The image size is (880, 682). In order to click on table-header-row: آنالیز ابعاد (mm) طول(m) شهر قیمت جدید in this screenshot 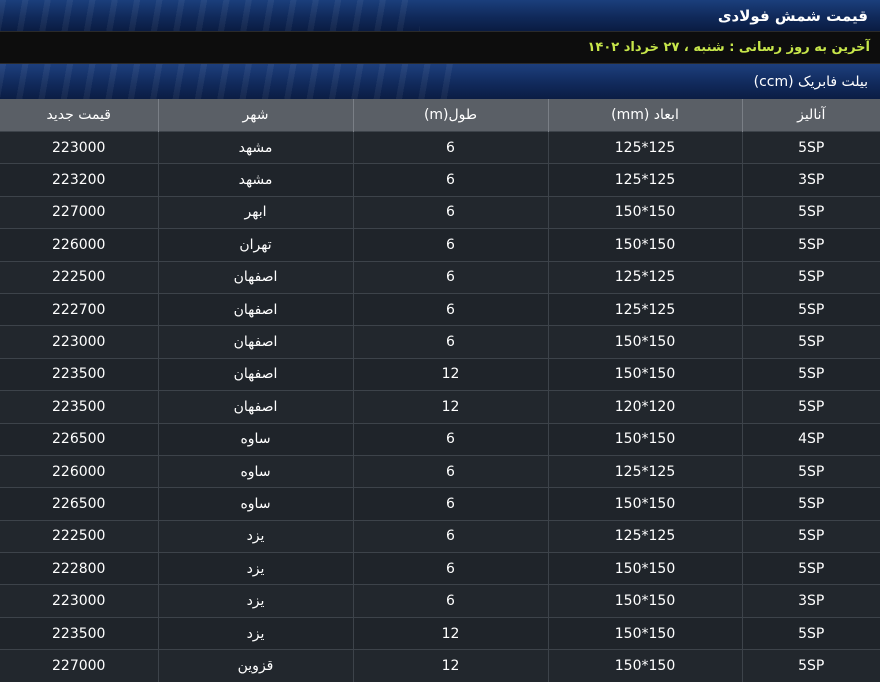, I will do `click(440, 115)`.